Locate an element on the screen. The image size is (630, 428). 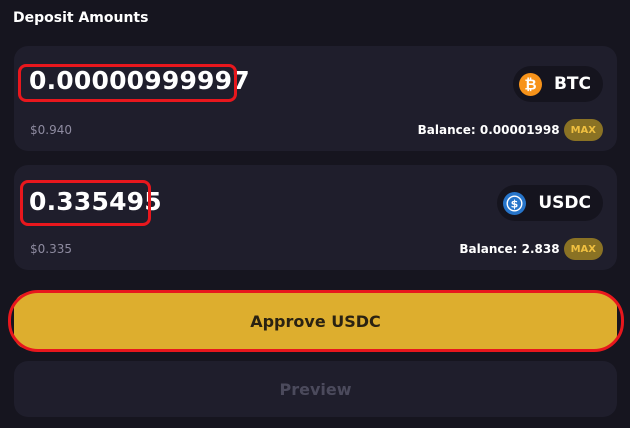
btc-token-ticker: BTC is located at coordinates (572, 84).